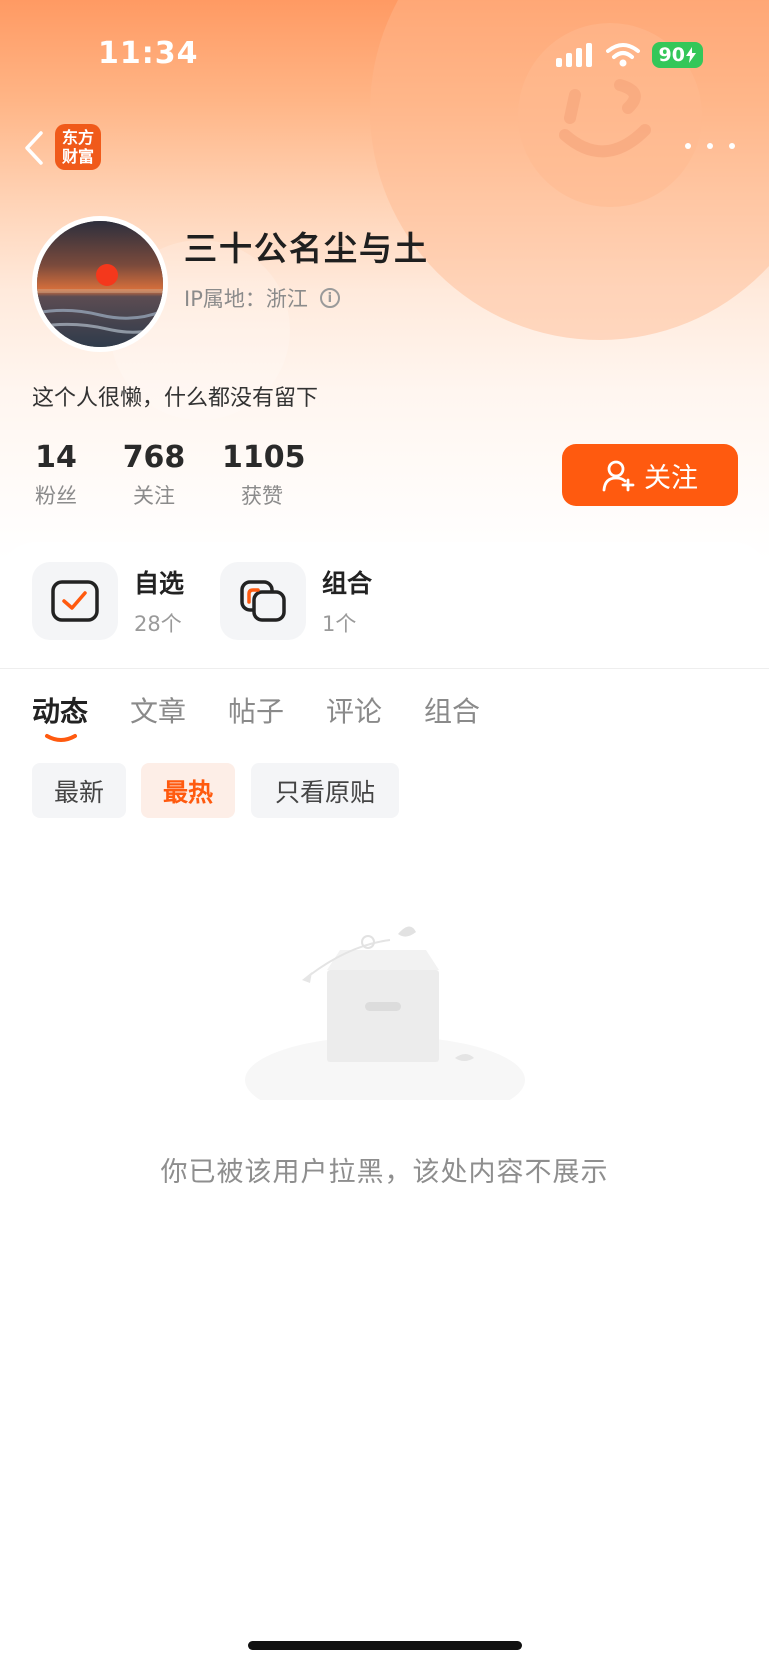  I want to click on shortcut-count: 28个, so click(158, 624).